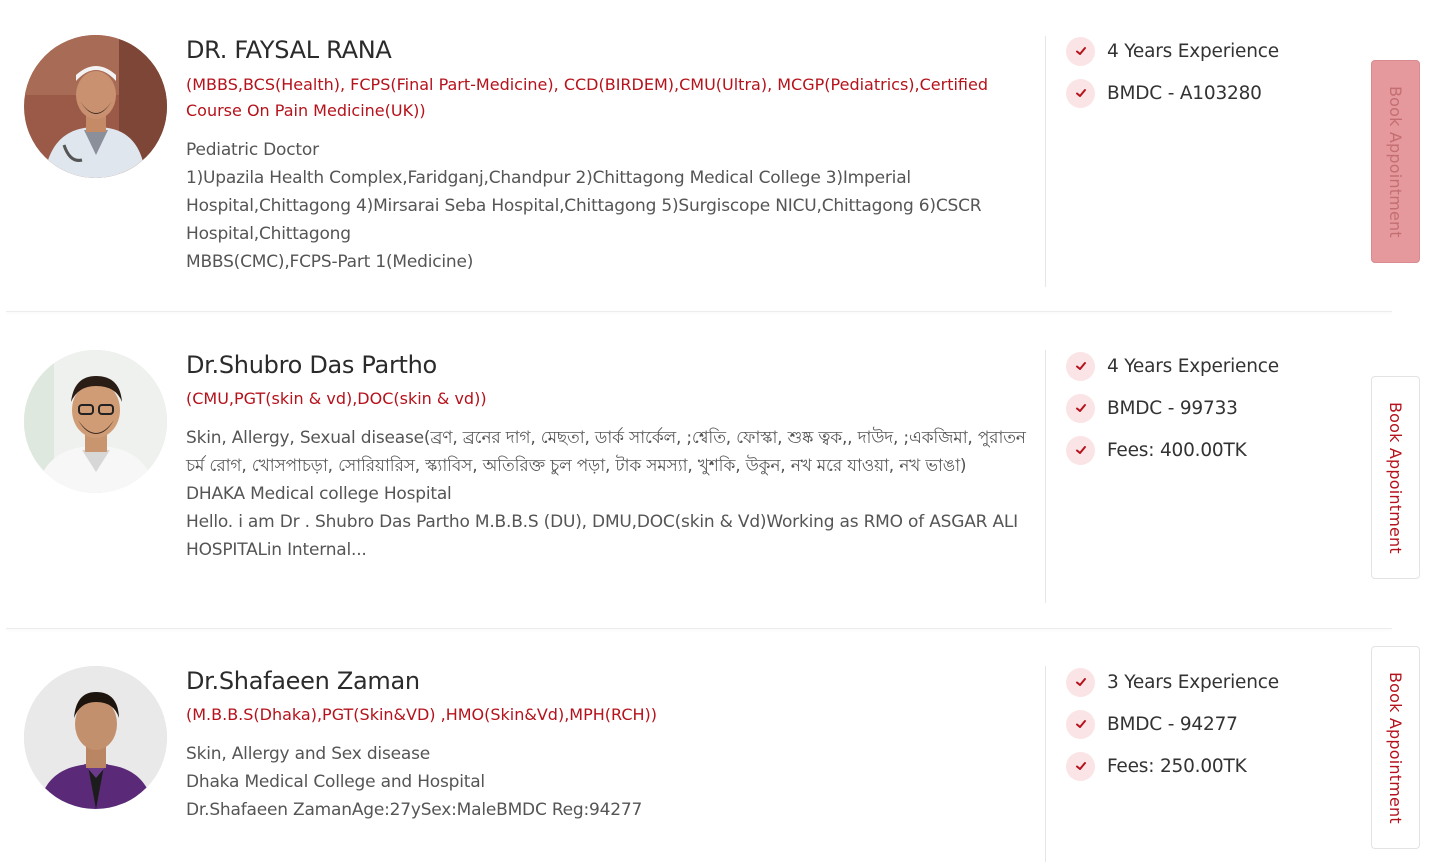  I want to click on book-appointment-label: Book Appointment, so click(1395, 747).